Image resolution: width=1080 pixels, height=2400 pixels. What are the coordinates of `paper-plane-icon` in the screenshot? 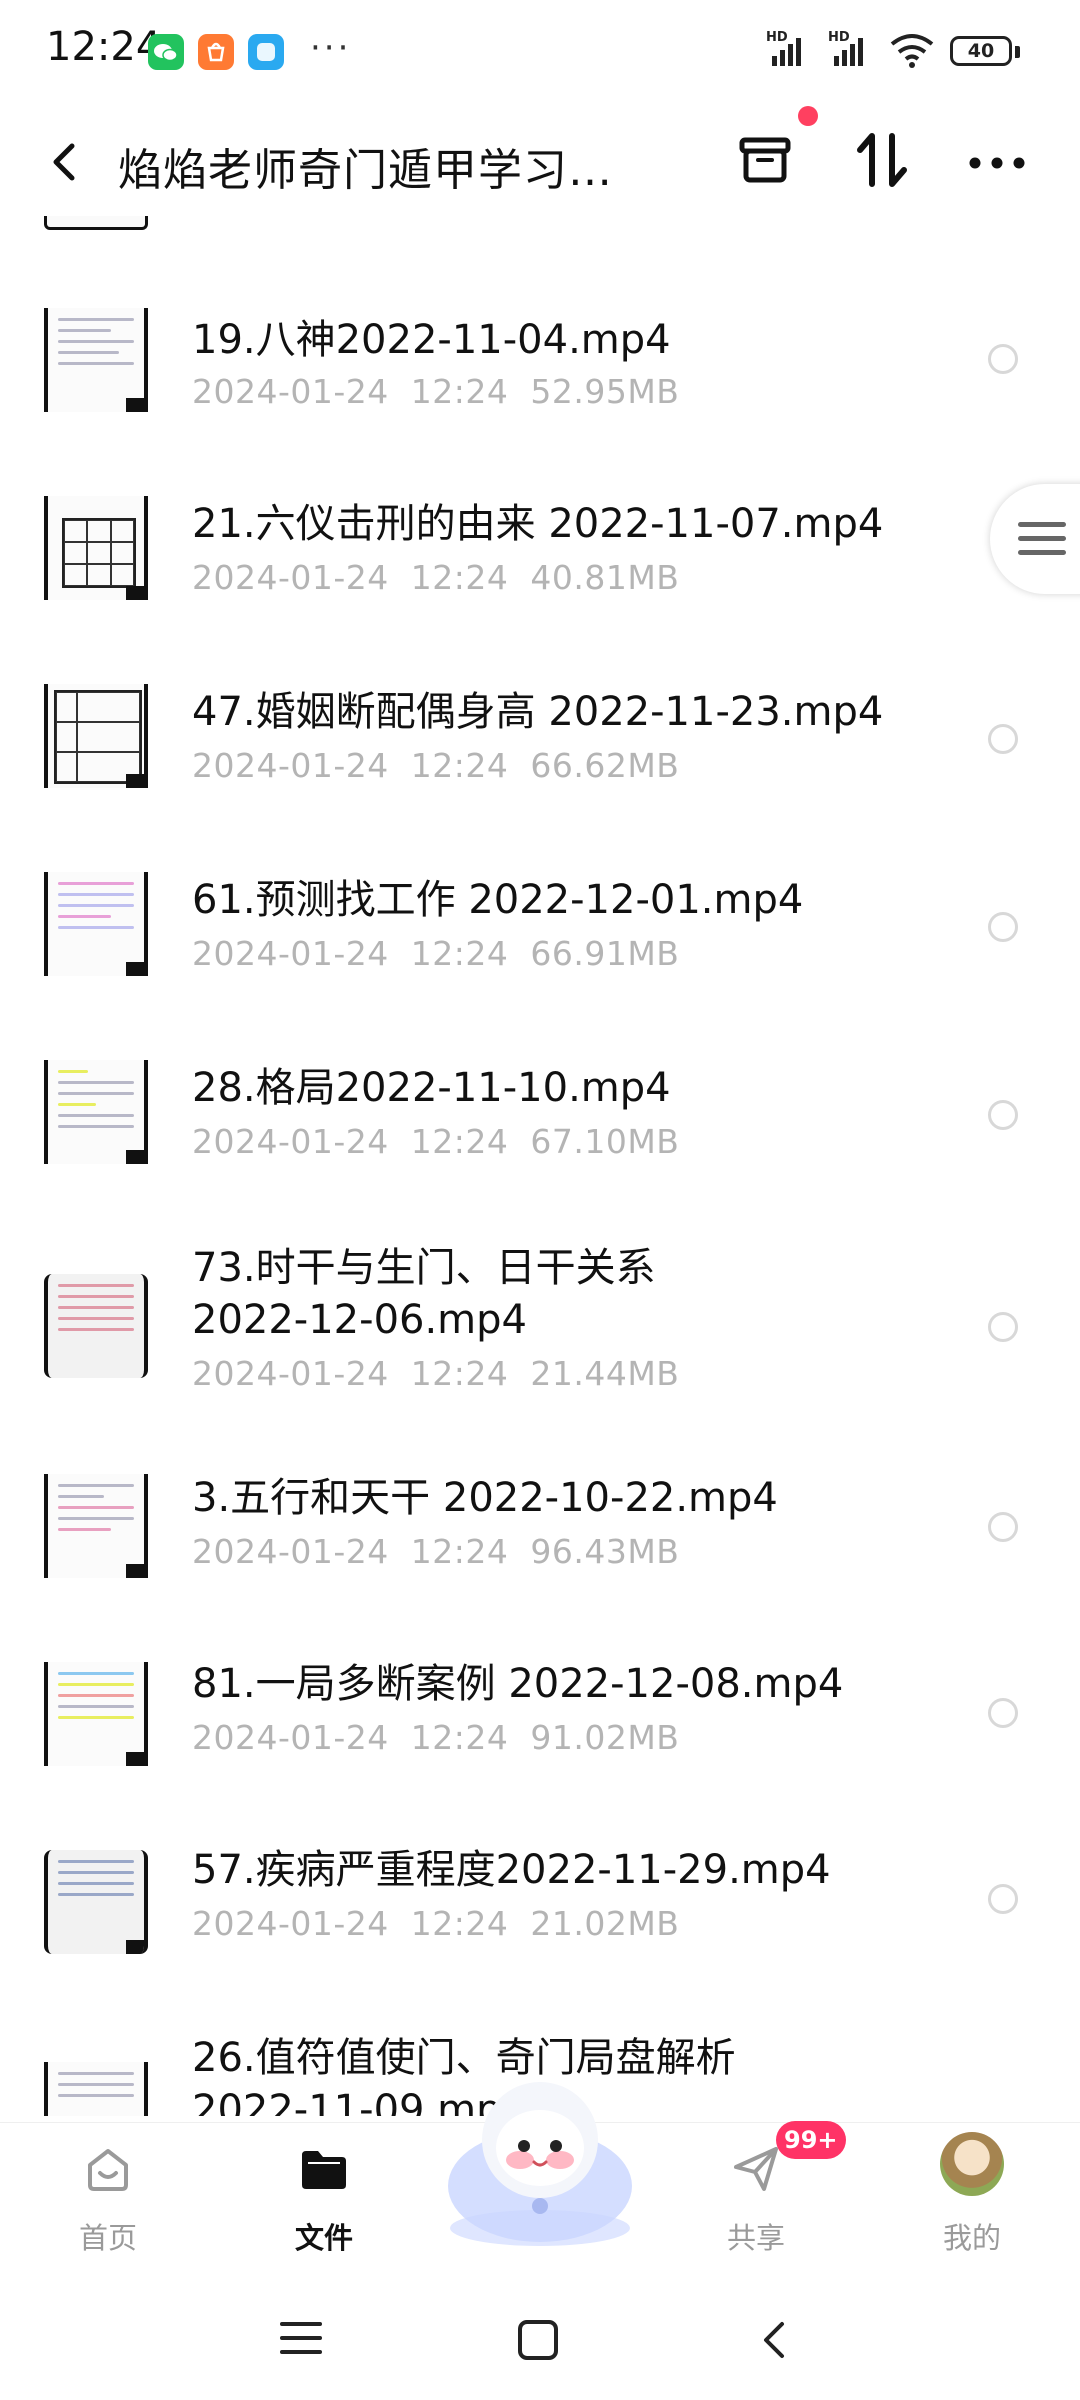 It's located at (756, 2169).